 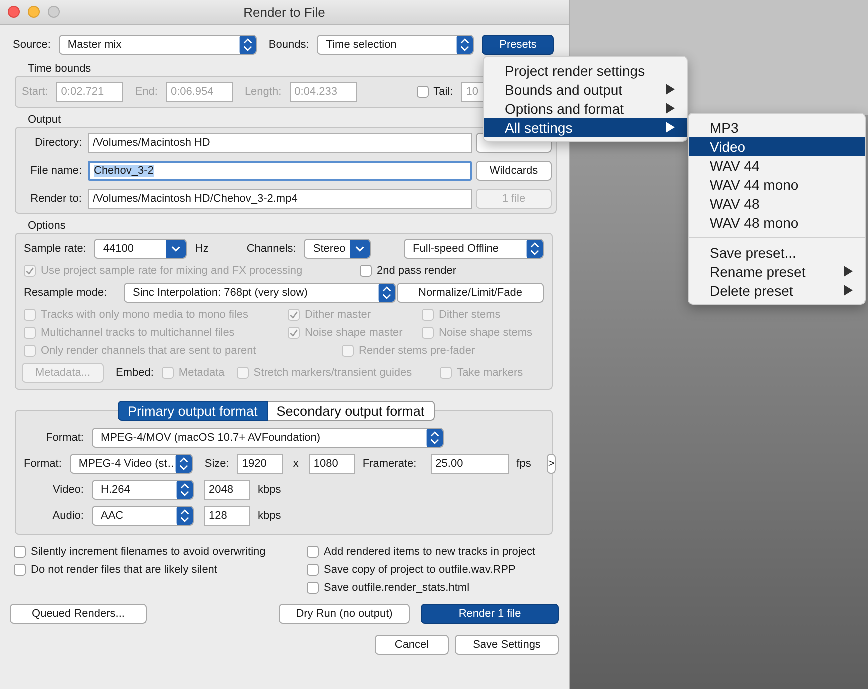 I want to click on dry-run-button: Dry Run (no output), so click(x=344, y=614).